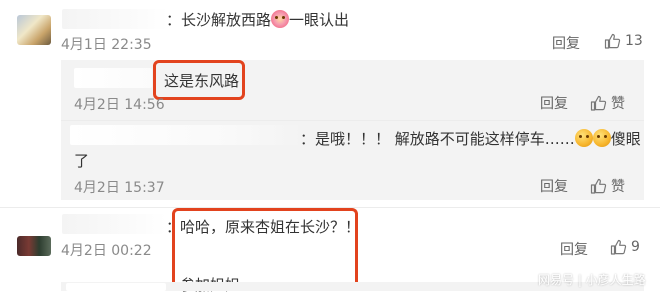 The height and width of the screenshot is (296, 660). I want to click on reply-text-line: ：是哦！！！ 解放路不可能这样停车…… 傻眼, so click(470, 139).